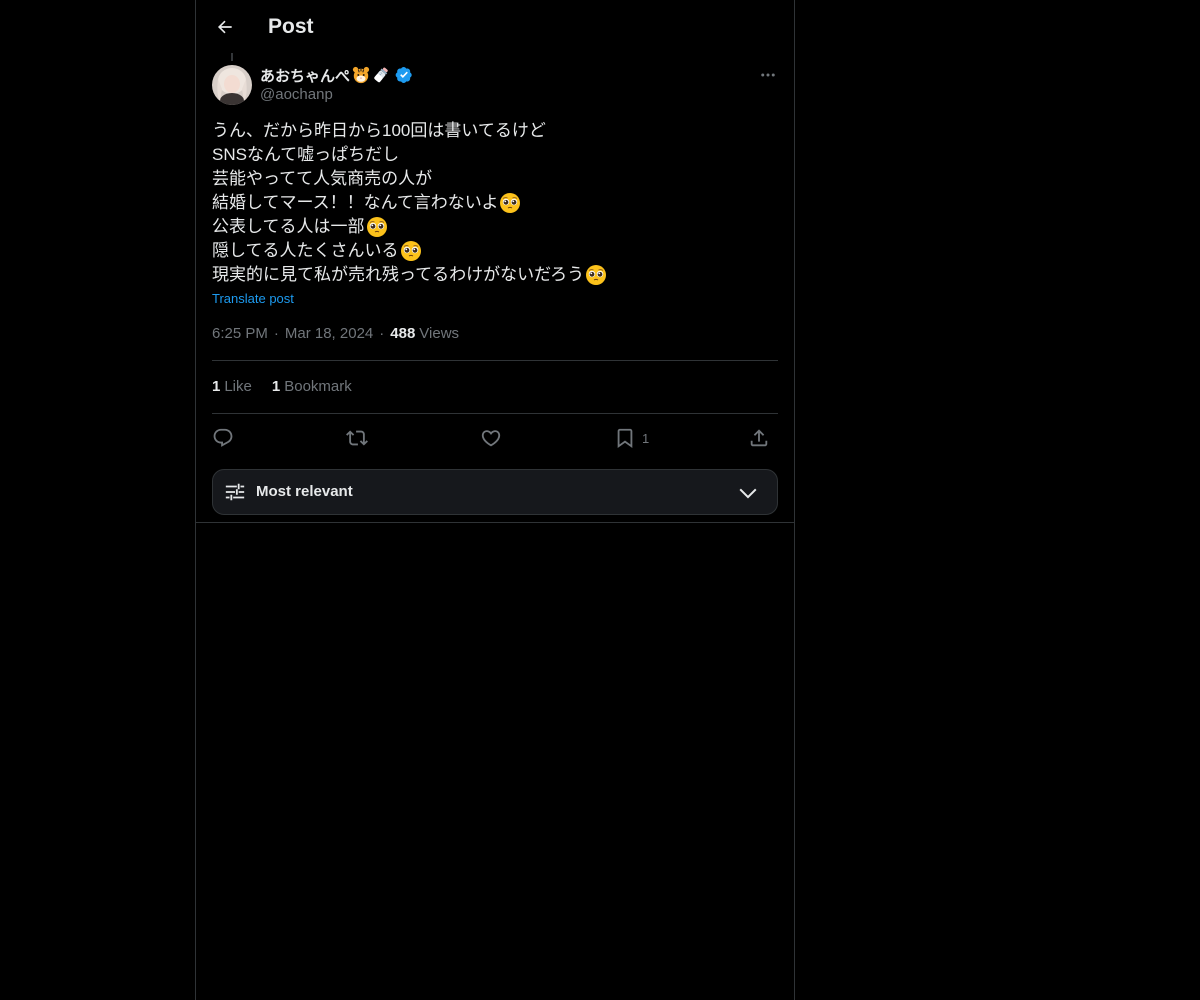 The width and height of the screenshot is (1200, 1000). I want to click on reply-icon, so click(223, 437).